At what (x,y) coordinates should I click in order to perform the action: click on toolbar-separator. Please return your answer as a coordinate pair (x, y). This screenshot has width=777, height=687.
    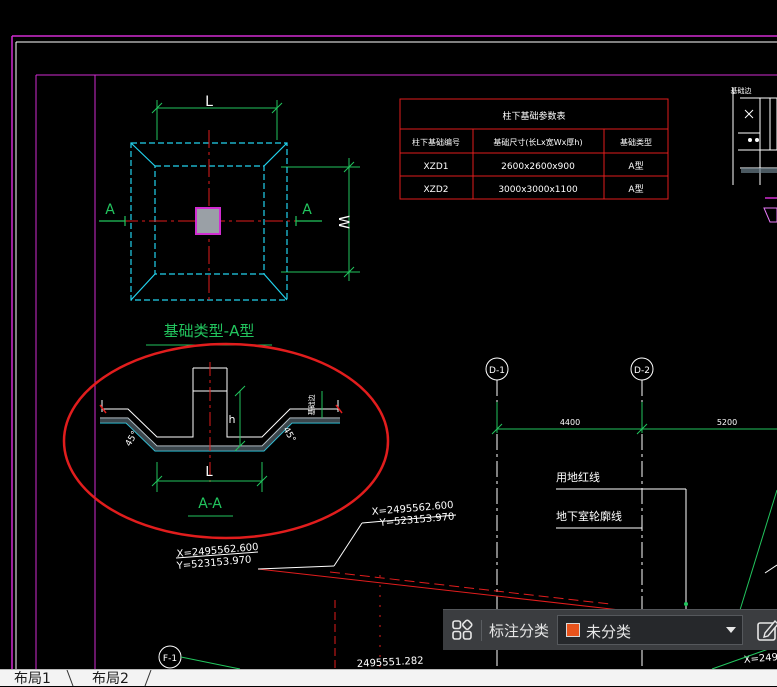
    Looking at the image, I should click on (481, 630).